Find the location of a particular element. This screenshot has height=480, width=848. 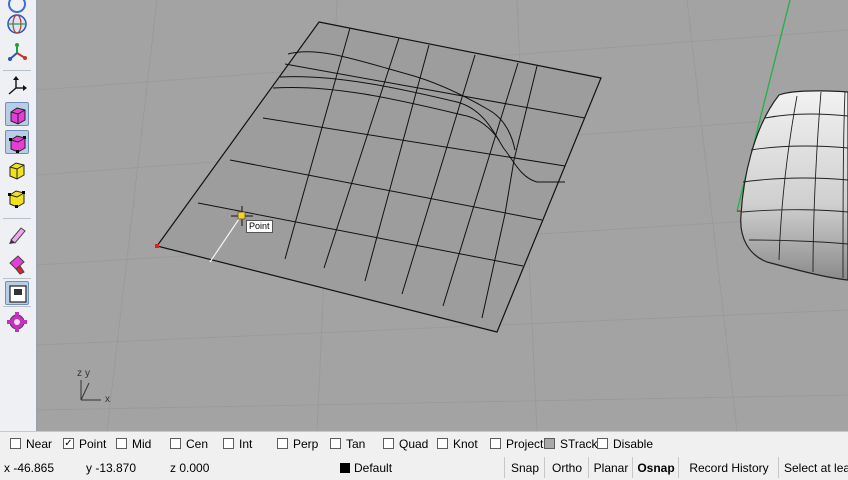

osnap-knot: Knot is located at coordinates (457, 443).